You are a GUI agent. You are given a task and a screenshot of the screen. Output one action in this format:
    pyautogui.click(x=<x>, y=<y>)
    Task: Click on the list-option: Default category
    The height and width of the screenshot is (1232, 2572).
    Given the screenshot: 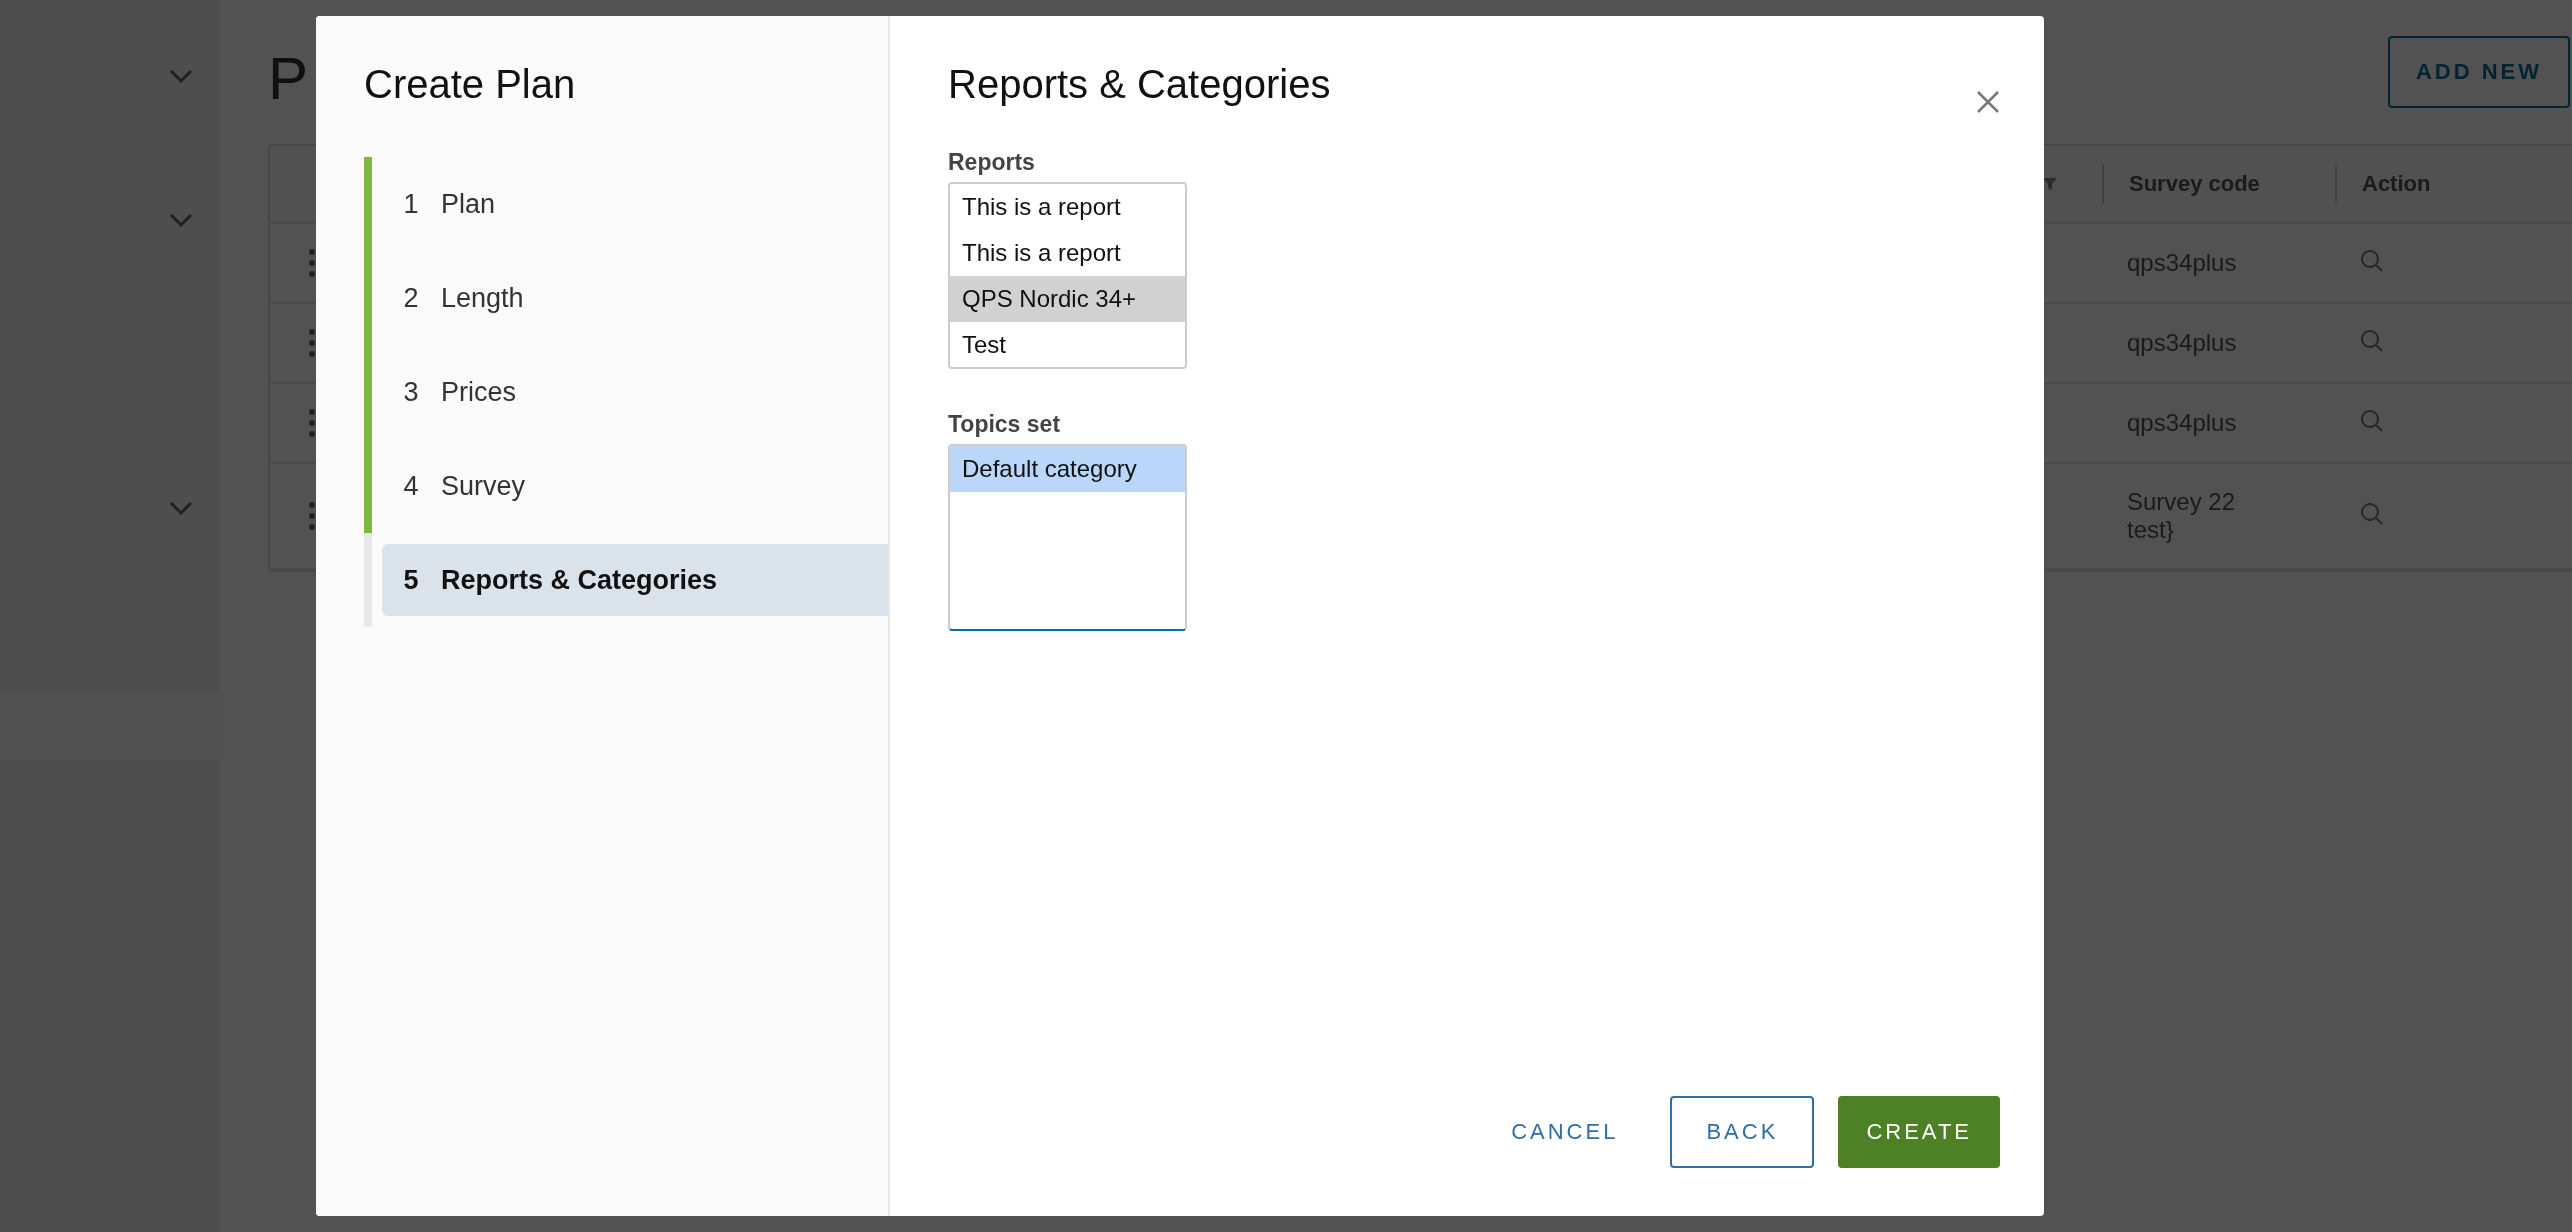 What is the action you would take?
    pyautogui.click(x=1067, y=469)
    